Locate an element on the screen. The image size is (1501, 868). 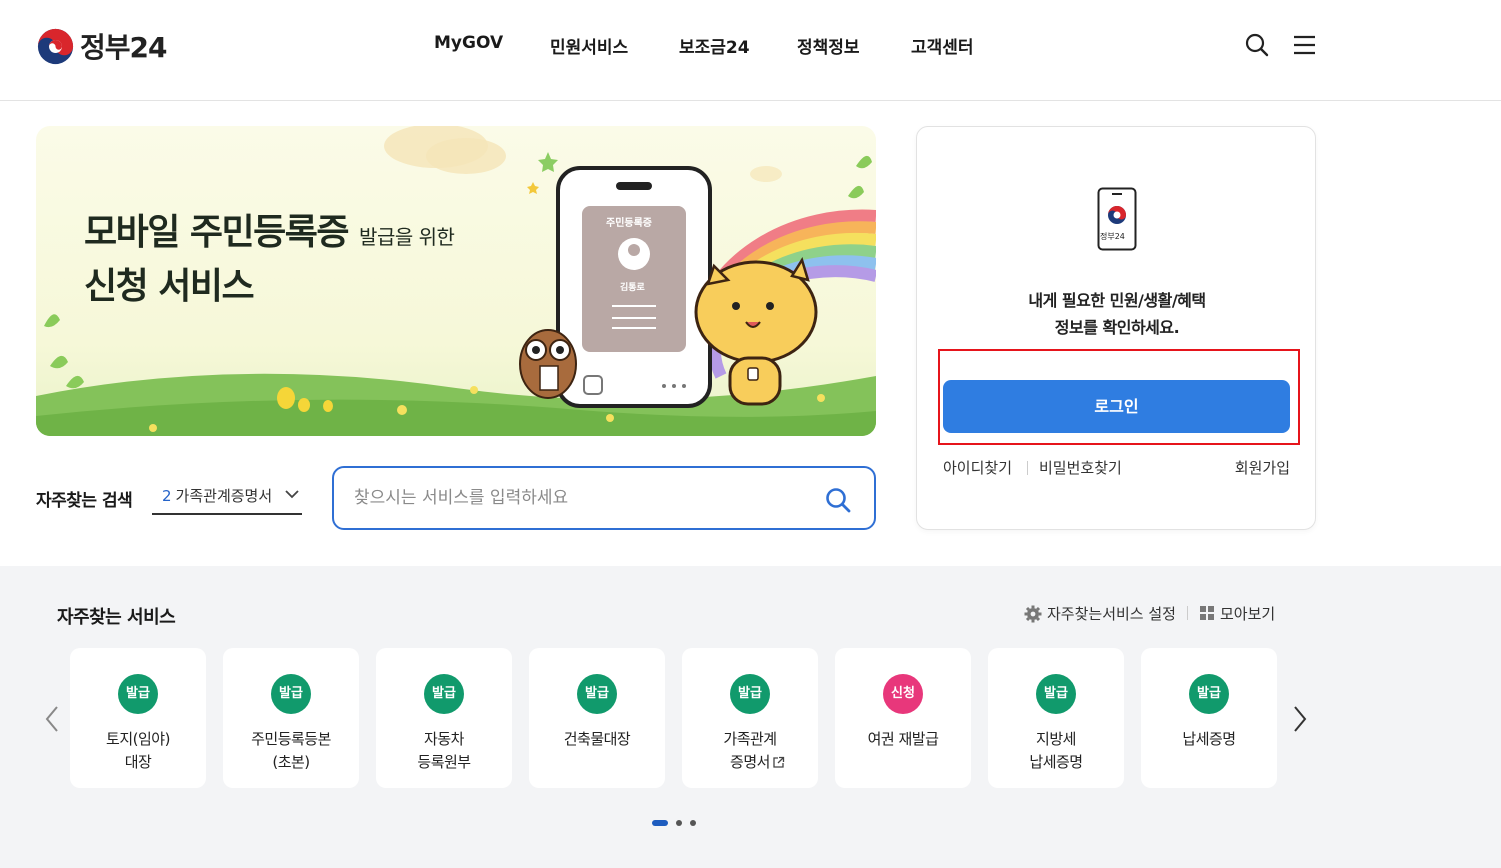
phone-card-name: 김통로 is located at coordinates (632, 288).